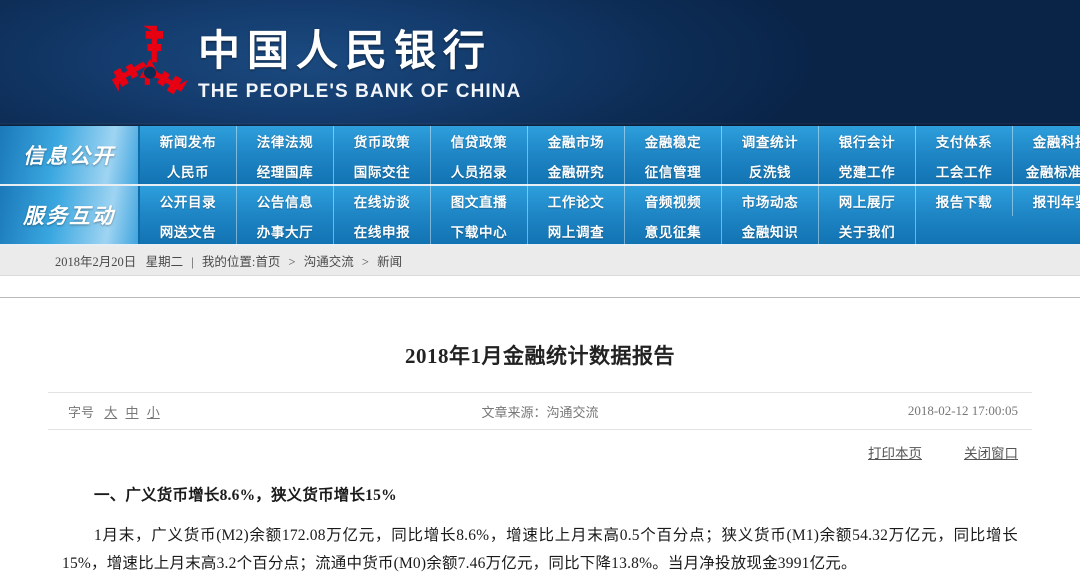  Describe the element at coordinates (70, 215) in the screenshot. I see `nav-group-label-service-interaction: 服务互动` at that location.